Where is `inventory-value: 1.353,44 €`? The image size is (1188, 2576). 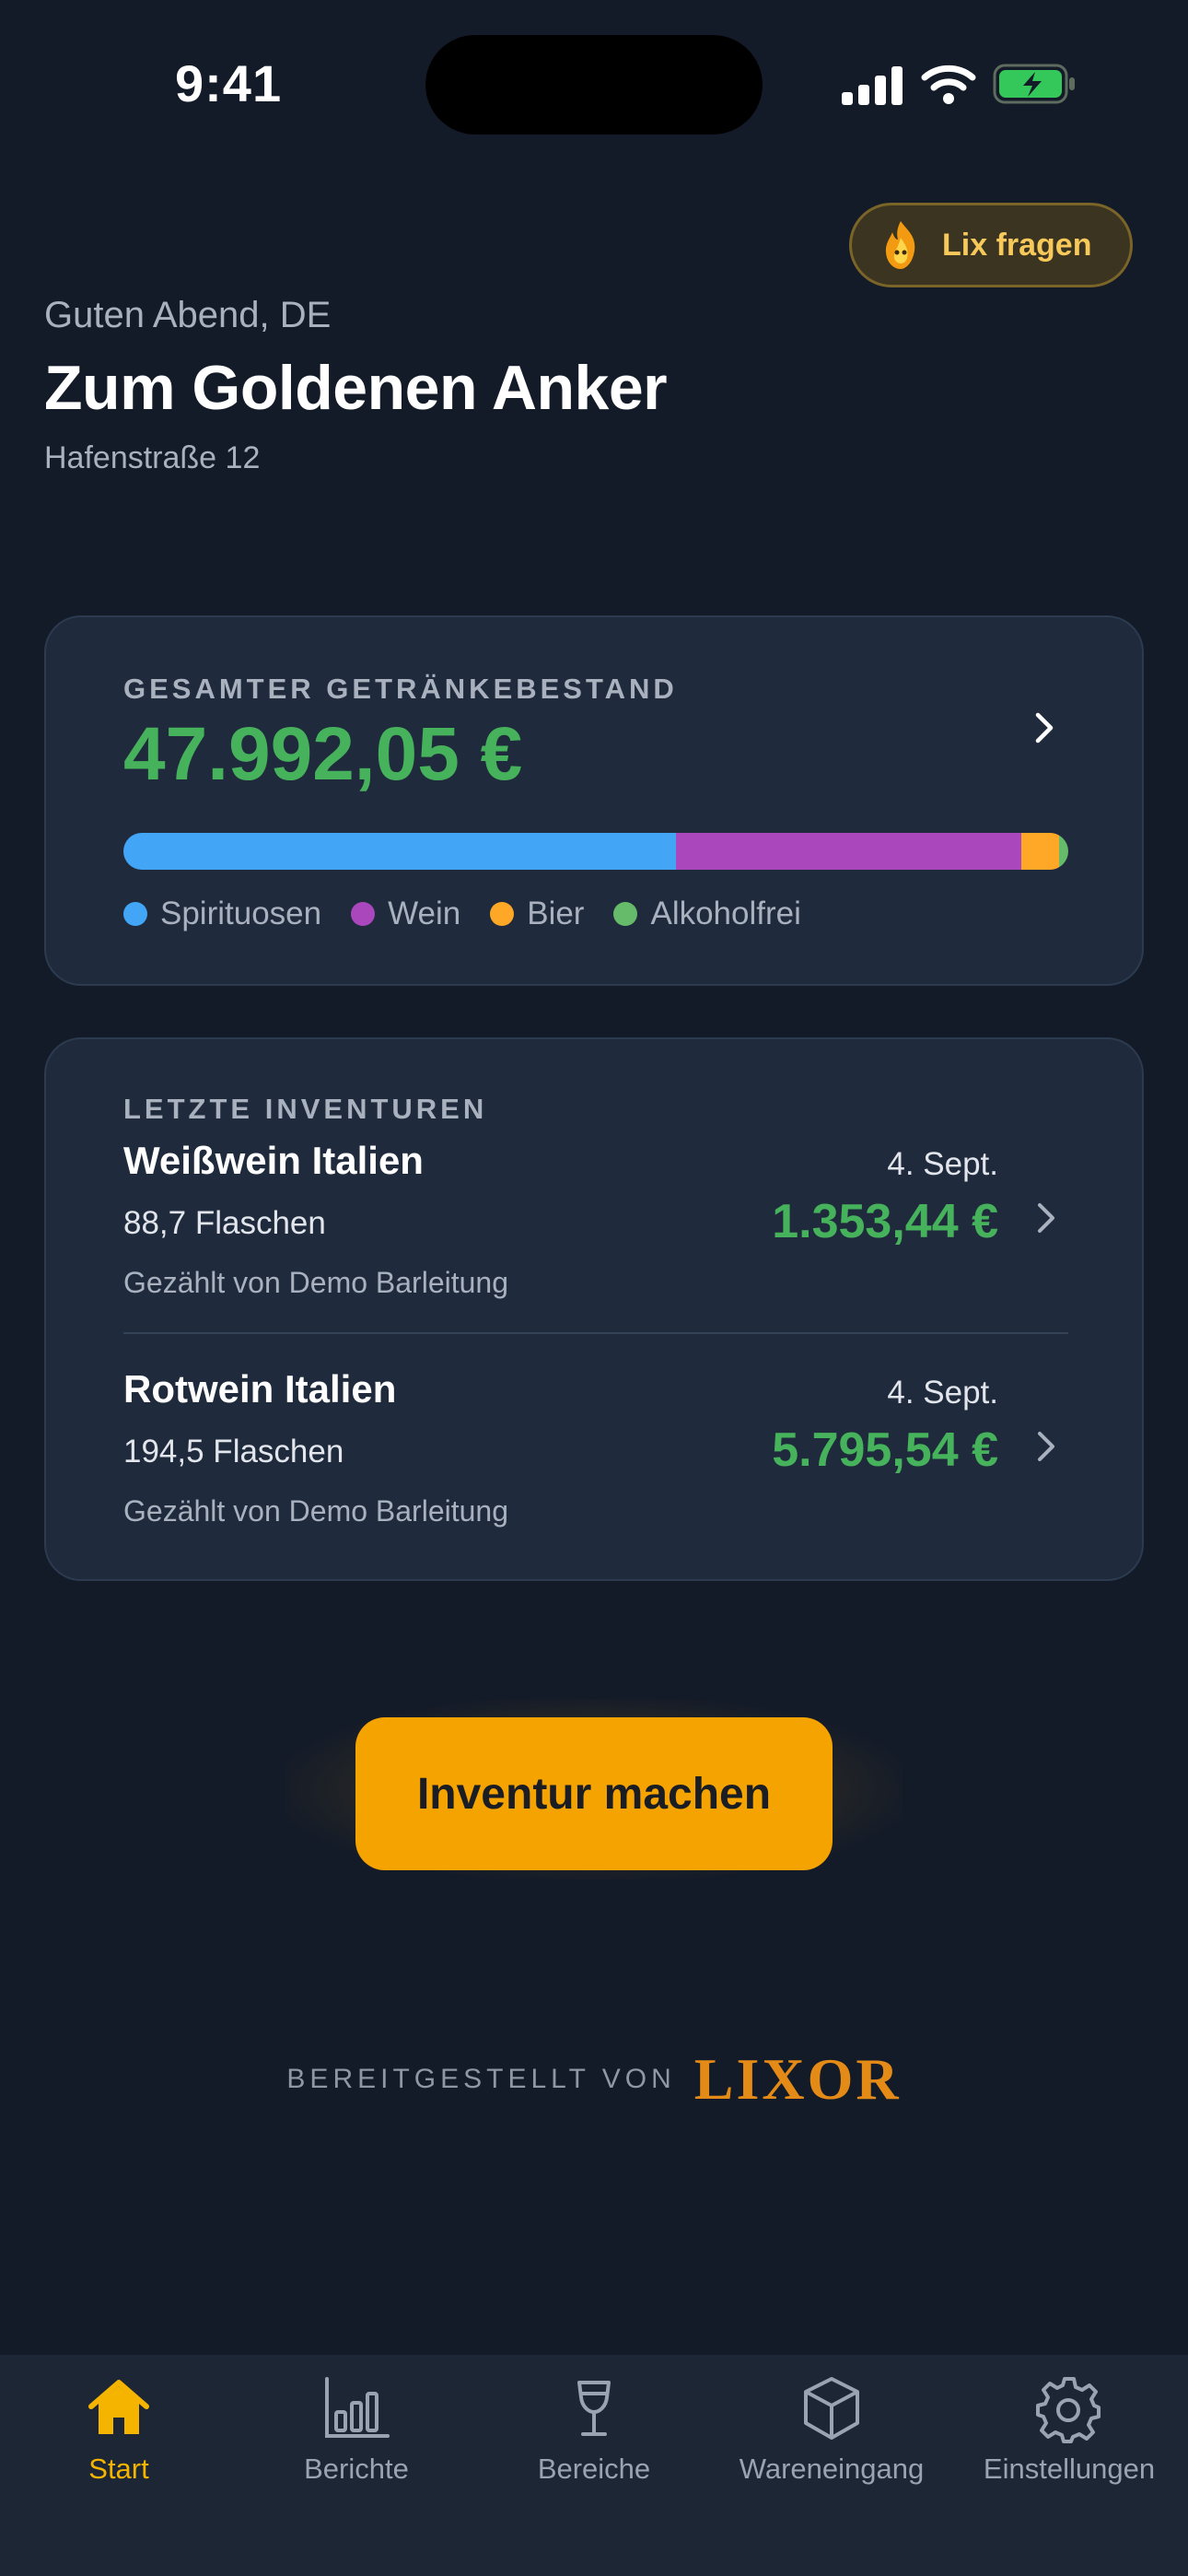
inventory-value: 1.353,44 € is located at coordinates (885, 1221).